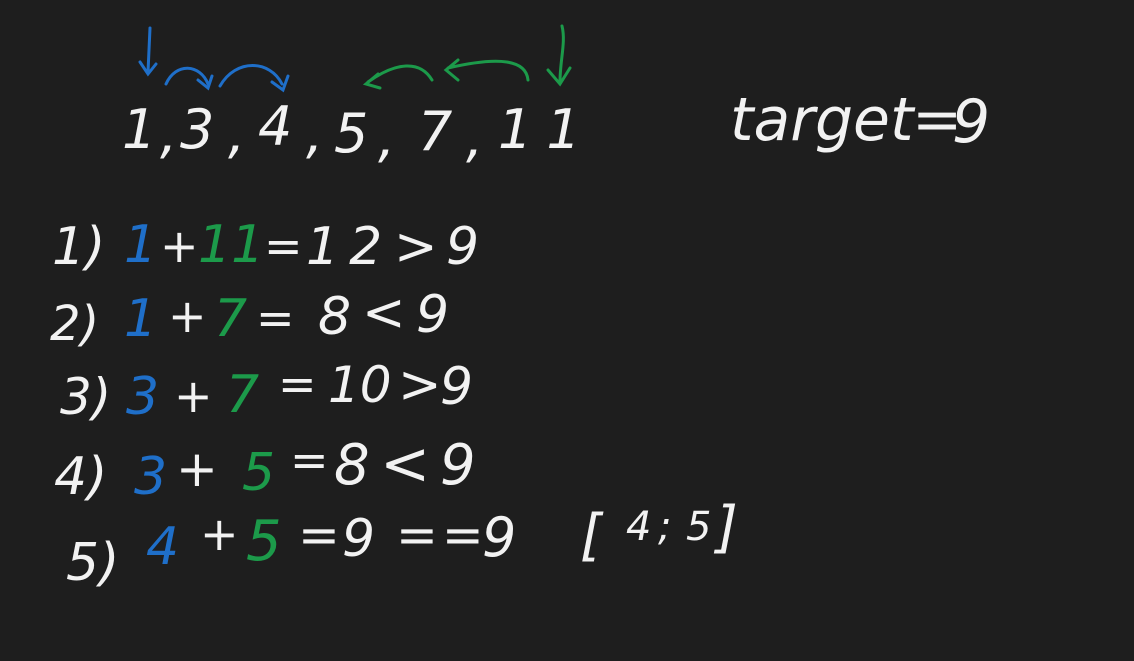 The image size is (1134, 661). I want to click on answer-pair: [ 4 ; 5 ], so click(659, 531).